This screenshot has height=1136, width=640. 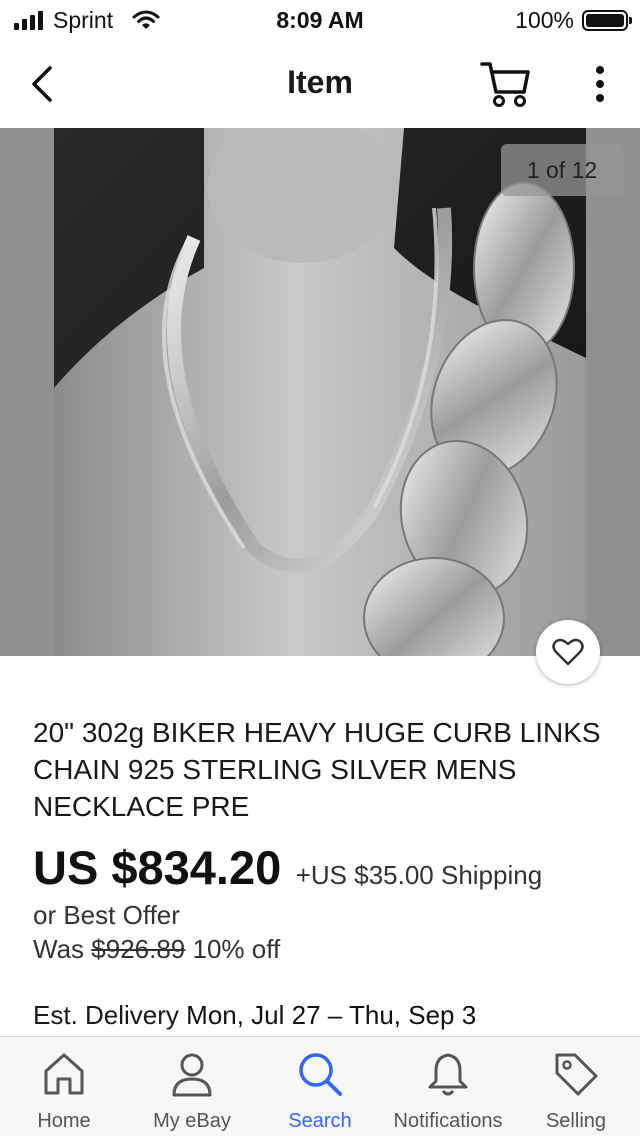 What do you see at coordinates (59, 949) in the screenshot?
I see `was-label: Was` at bounding box center [59, 949].